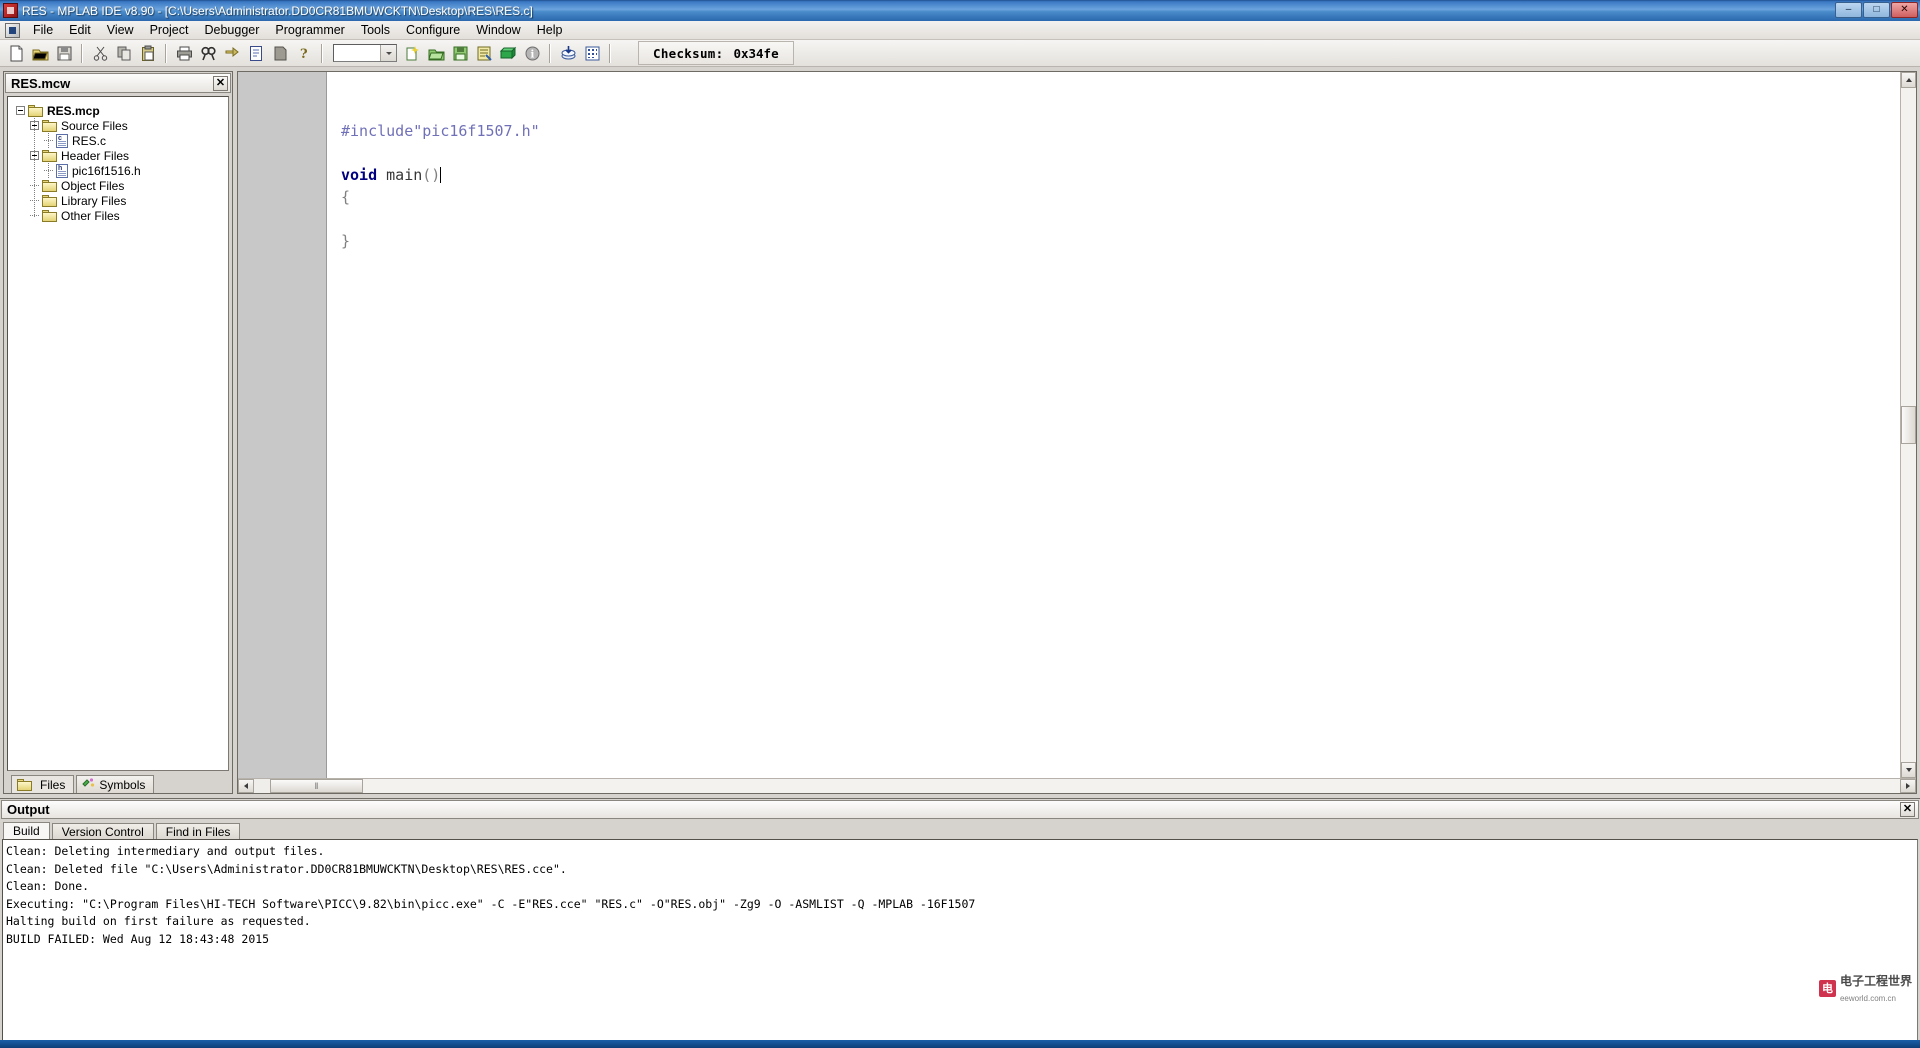 This screenshot has height=1048, width=1920. I want to click on project-window-titlebar: RES.mcw ✕, so click(118, 83).